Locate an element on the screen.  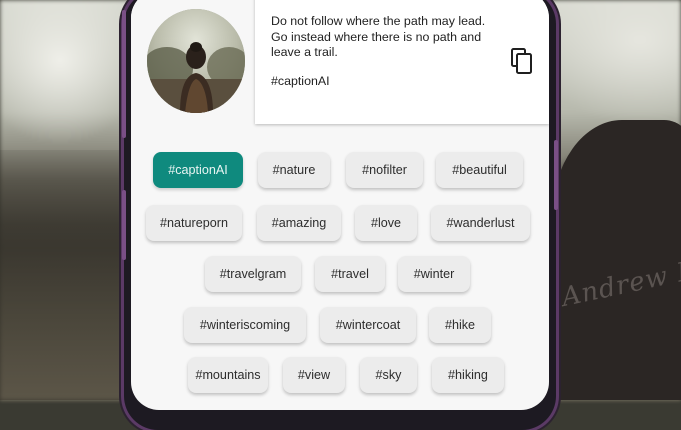
hashtag-chip: #winteriscoming is located at coordinates (245, 325).